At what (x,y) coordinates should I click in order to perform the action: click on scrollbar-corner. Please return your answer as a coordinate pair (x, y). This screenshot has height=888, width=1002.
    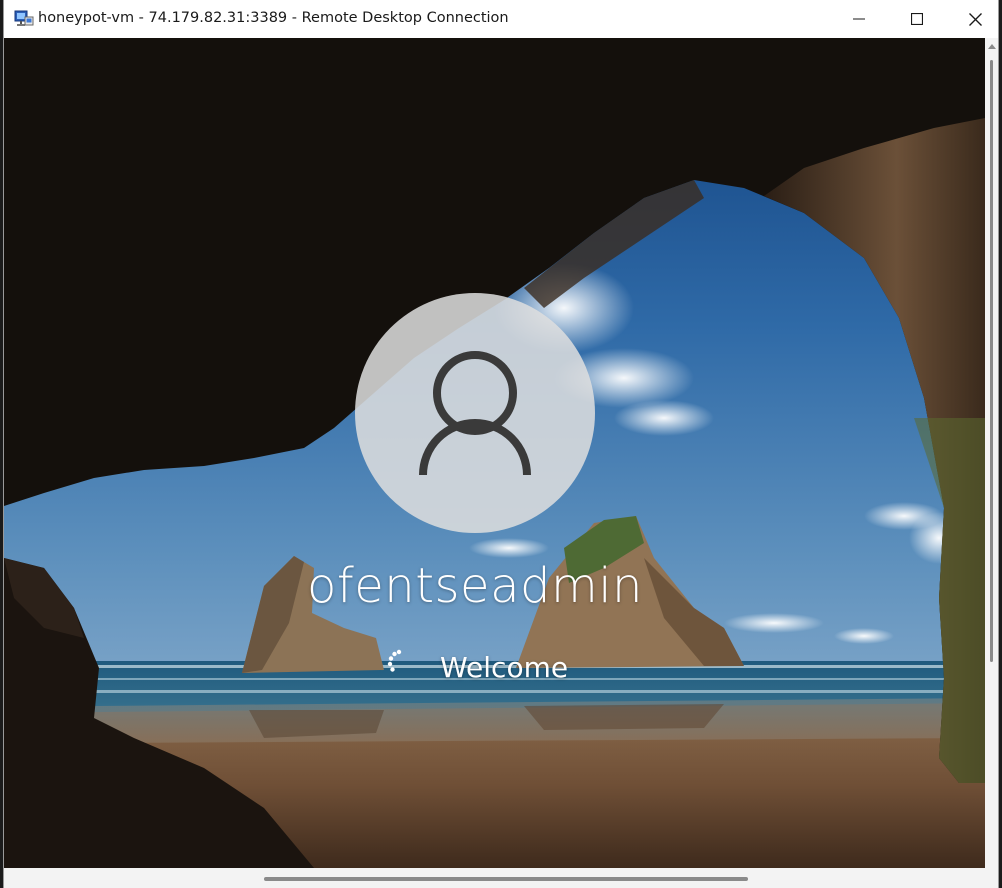
    Looking at the image, I should click on (991, 878).